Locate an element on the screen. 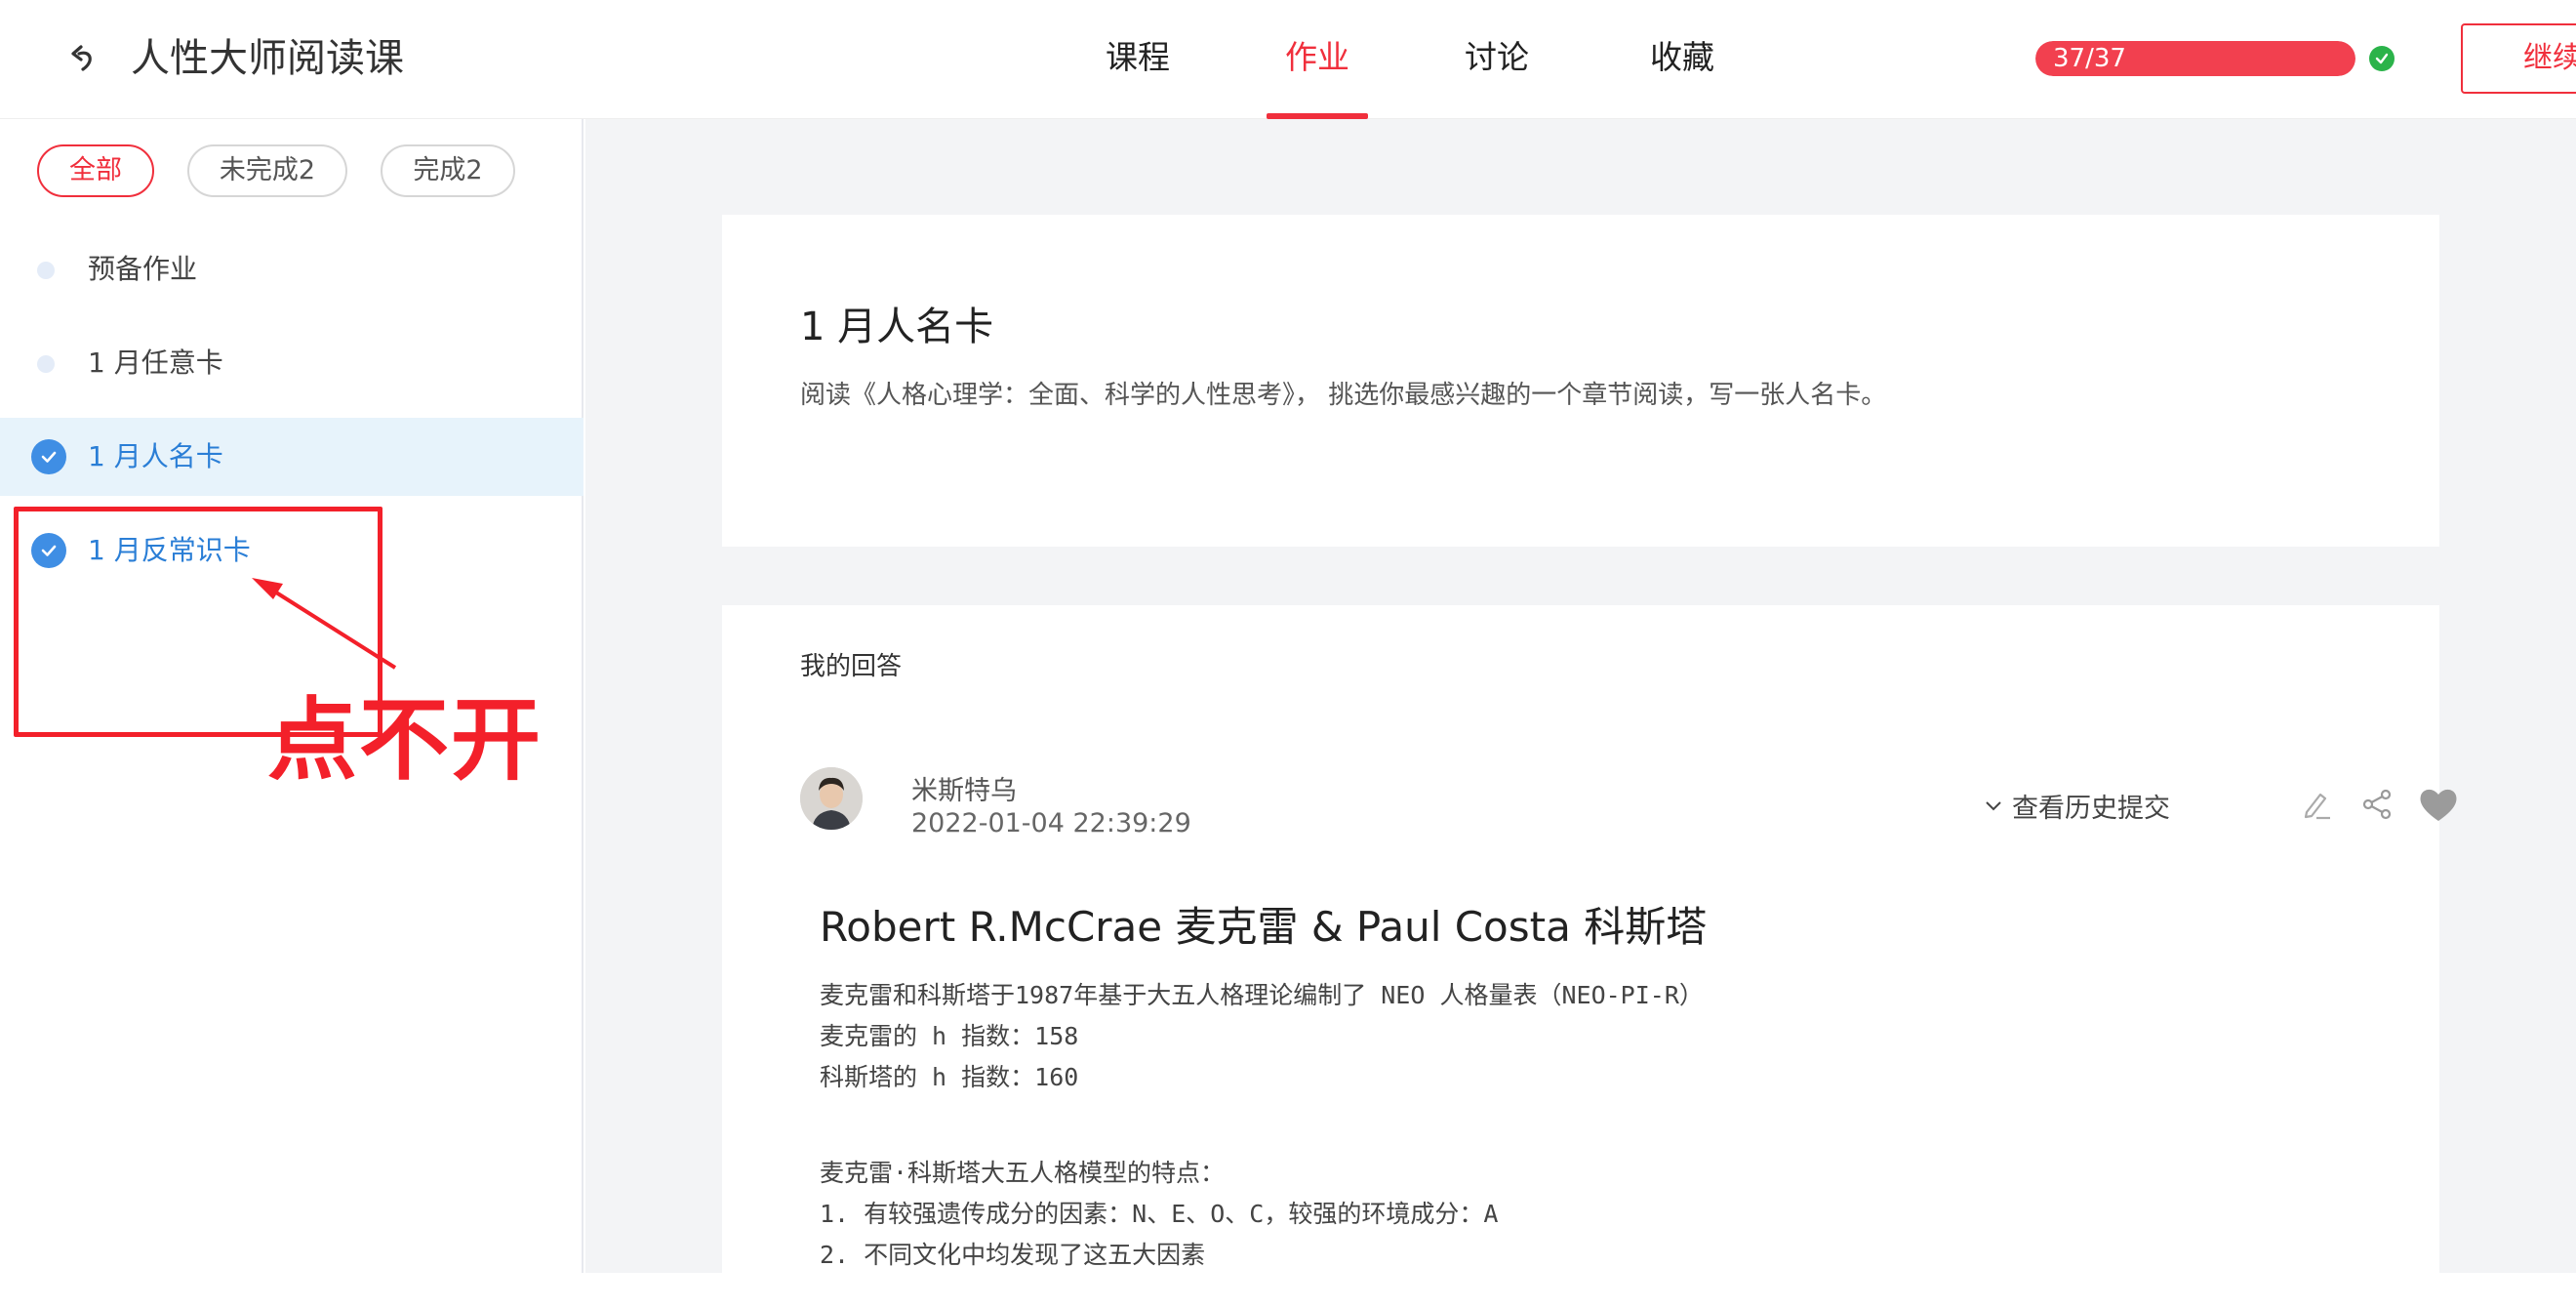  submission-time: 2022-01-04 22:39:29 is located at coordinates (1051, 823).